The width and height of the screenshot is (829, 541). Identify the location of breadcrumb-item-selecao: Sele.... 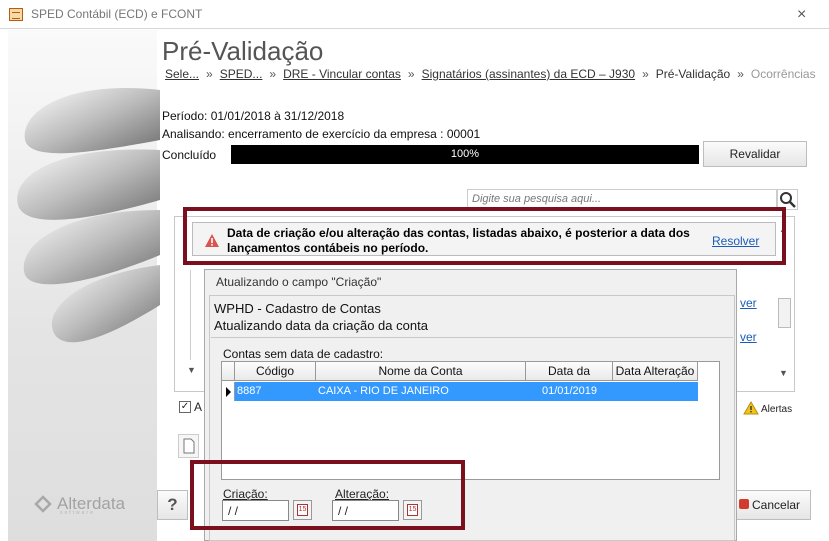
(182, 74).